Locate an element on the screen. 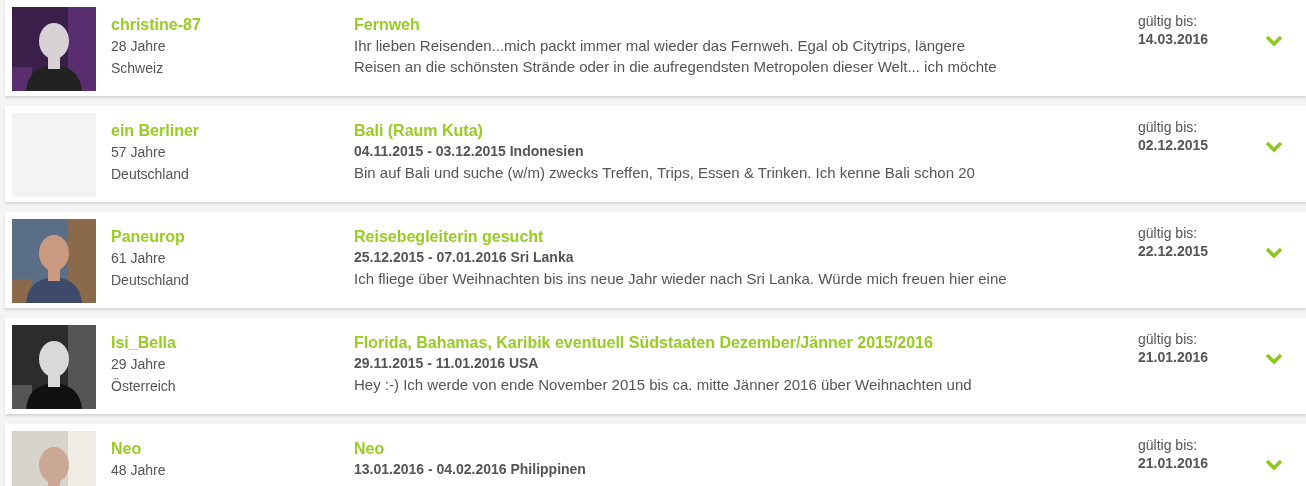 The width and height of the screenshot is (1306, 486). listing-title-link: Reisebegleiterin gesucht is located at coordinates (449, 236).